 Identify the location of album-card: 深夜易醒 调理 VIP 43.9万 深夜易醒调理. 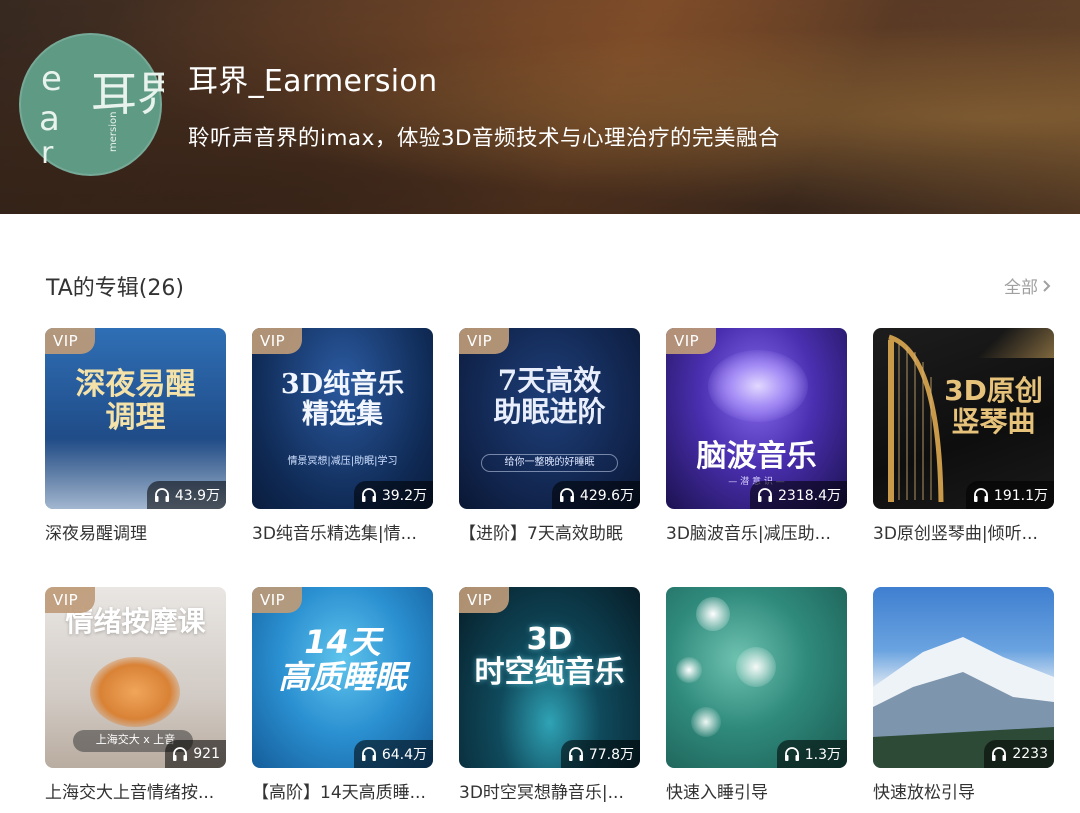
(135, 436).